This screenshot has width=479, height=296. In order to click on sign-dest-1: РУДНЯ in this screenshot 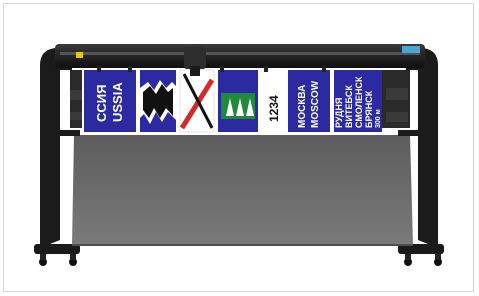, I will do `click(339, 113)`.